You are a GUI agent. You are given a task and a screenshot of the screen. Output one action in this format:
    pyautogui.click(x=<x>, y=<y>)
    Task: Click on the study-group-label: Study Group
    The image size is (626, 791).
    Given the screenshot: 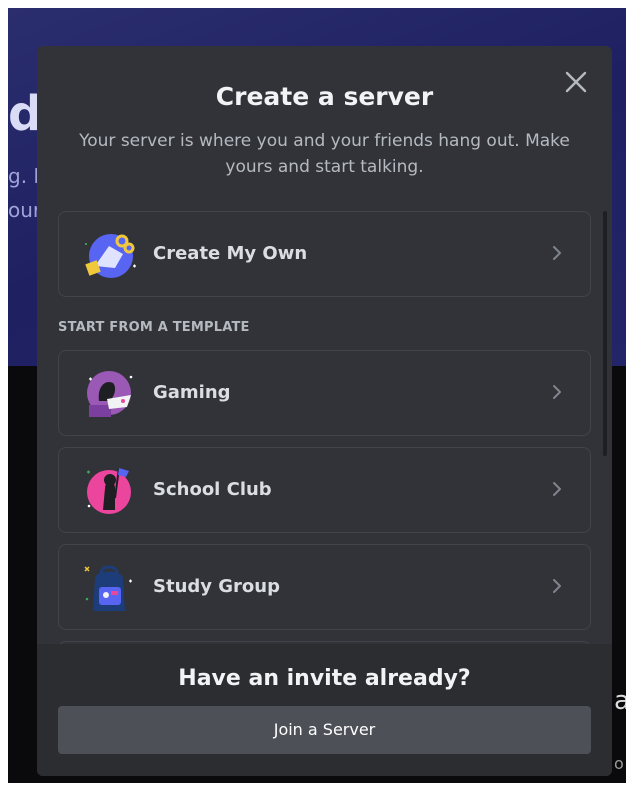 What is the action you would take?
    pyautogui.click(x=216, y=586)
    